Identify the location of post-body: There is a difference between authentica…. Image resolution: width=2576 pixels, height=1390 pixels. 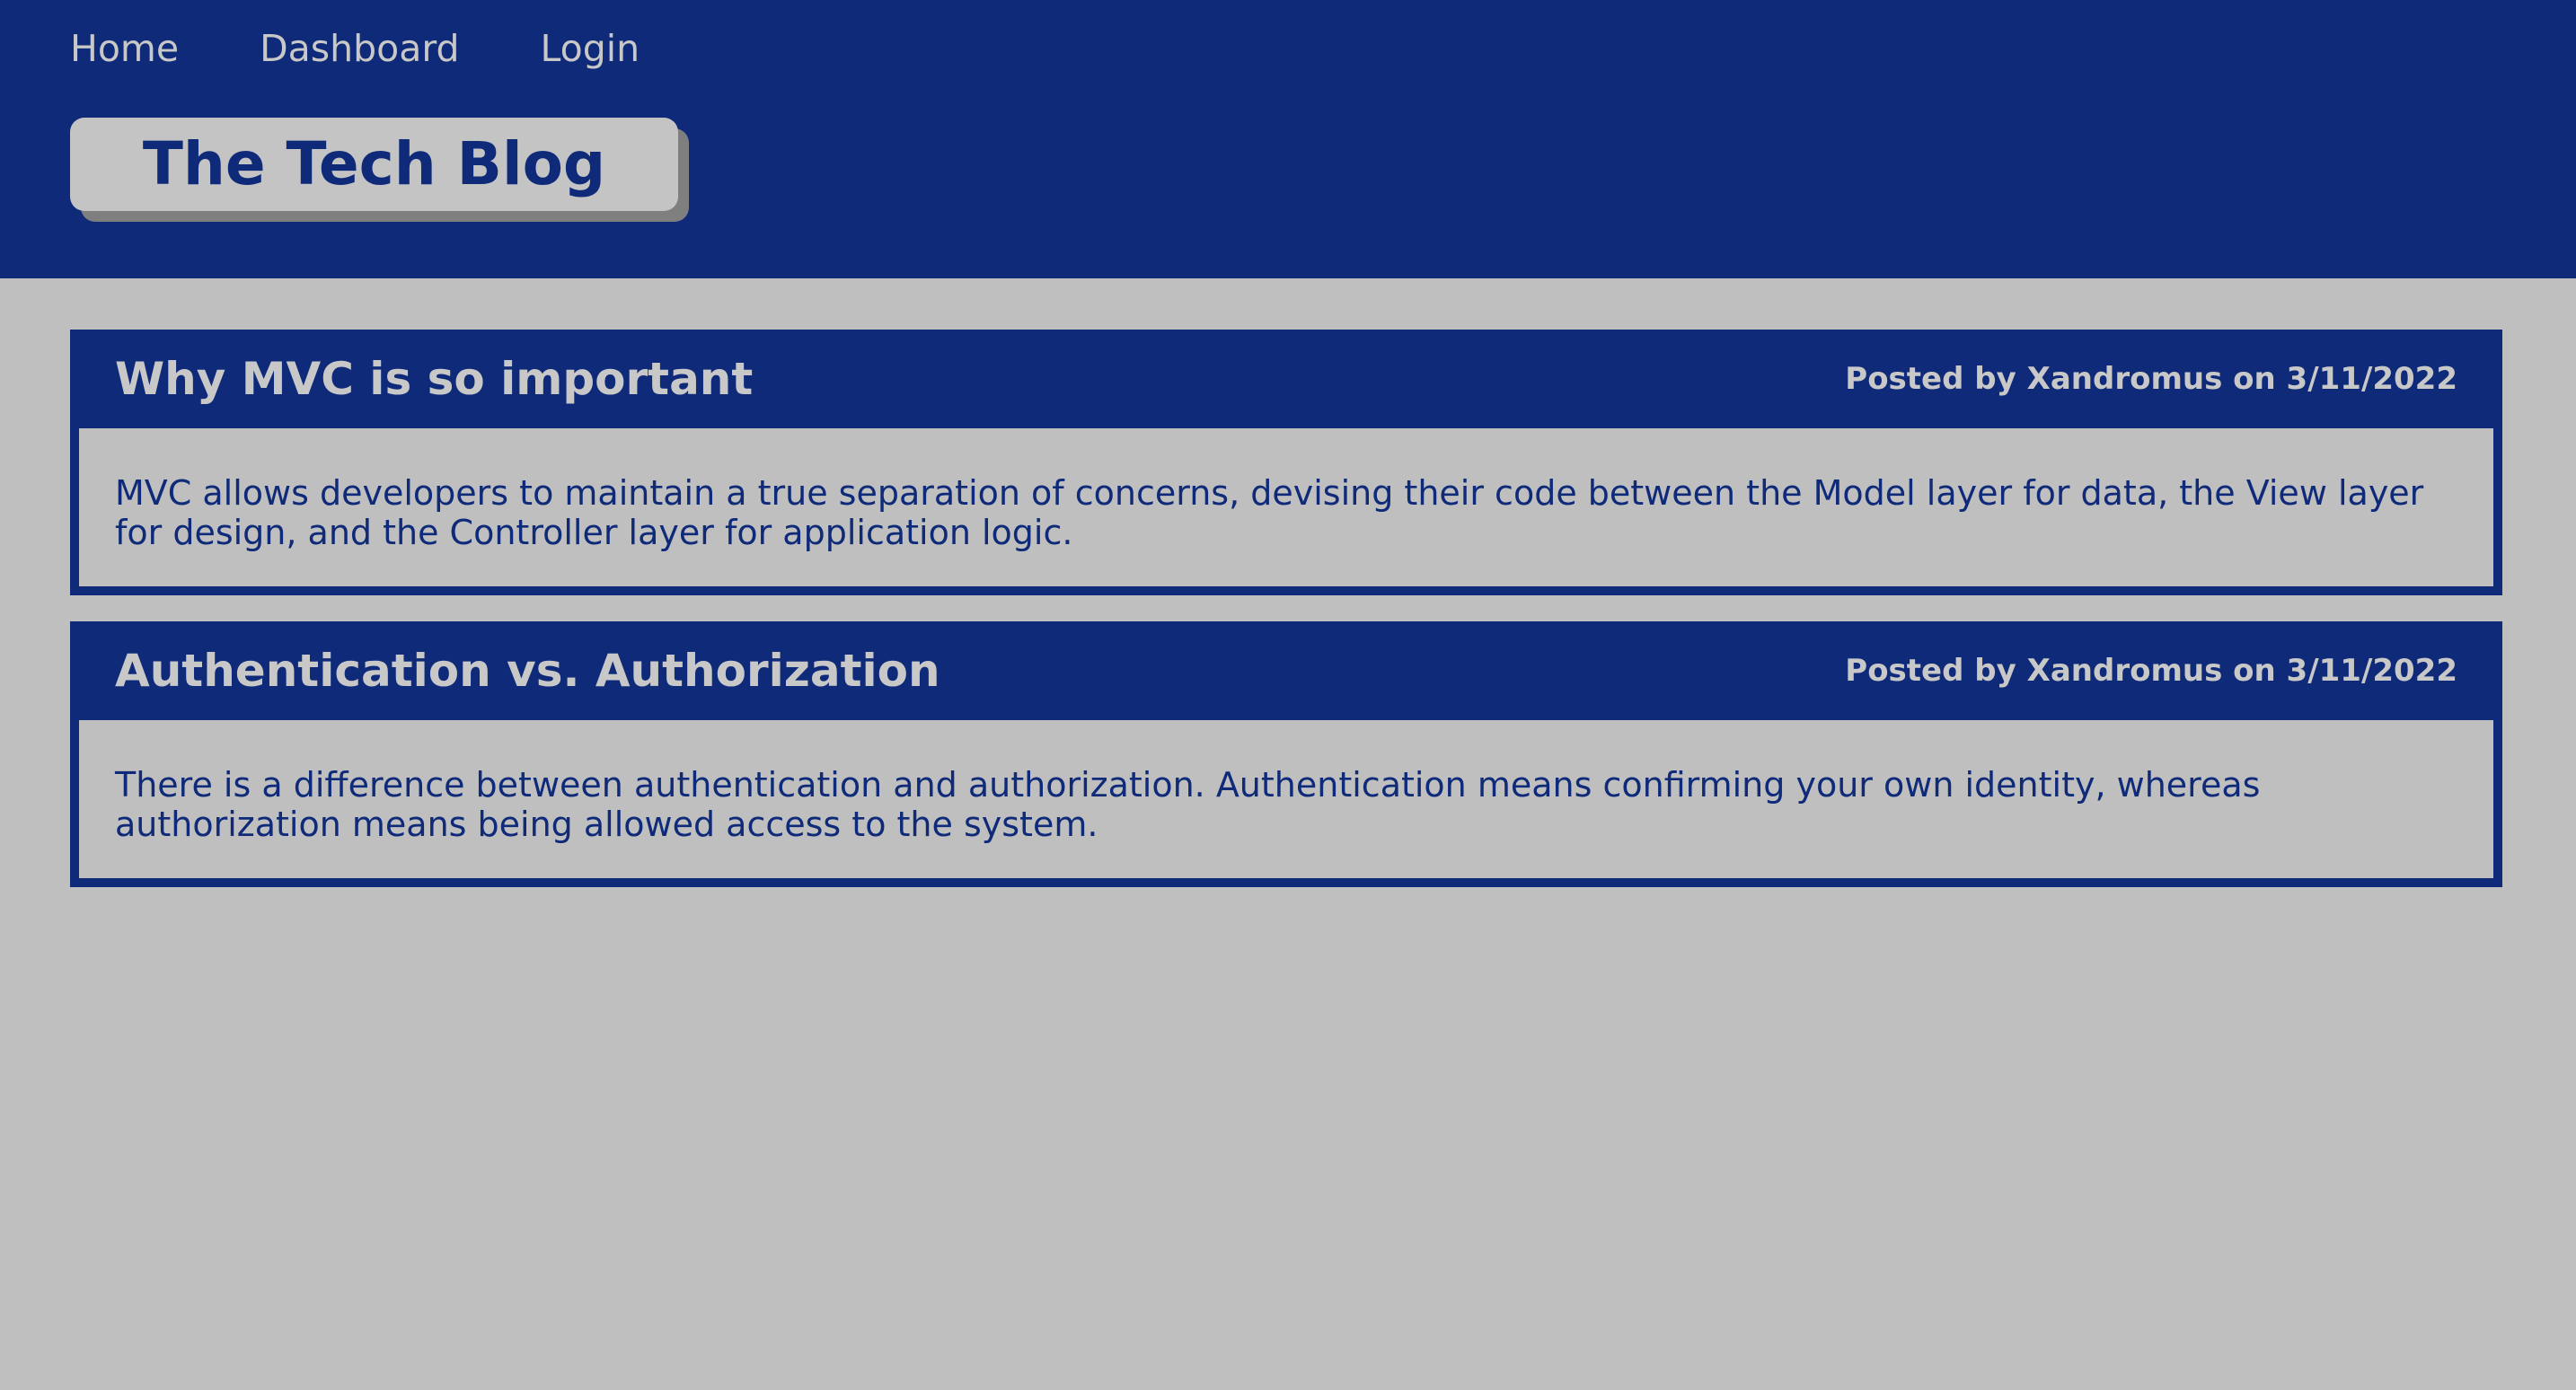
(1286, 799).